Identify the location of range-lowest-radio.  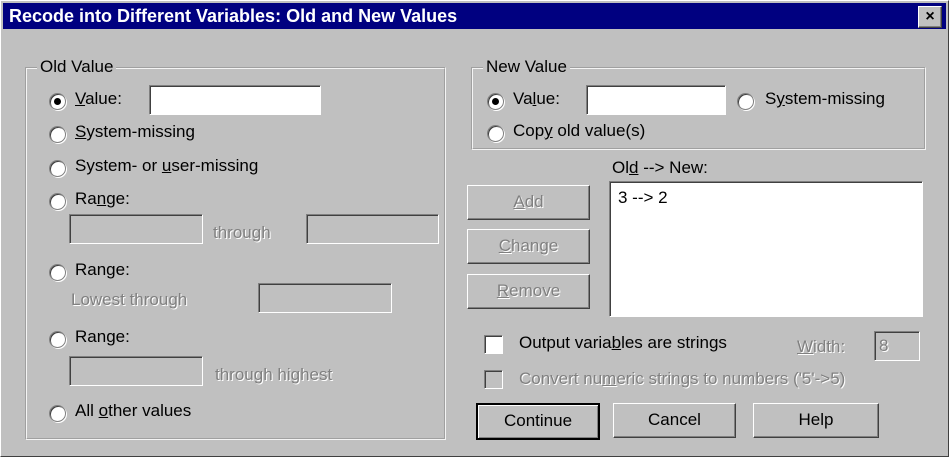
(57, 272).